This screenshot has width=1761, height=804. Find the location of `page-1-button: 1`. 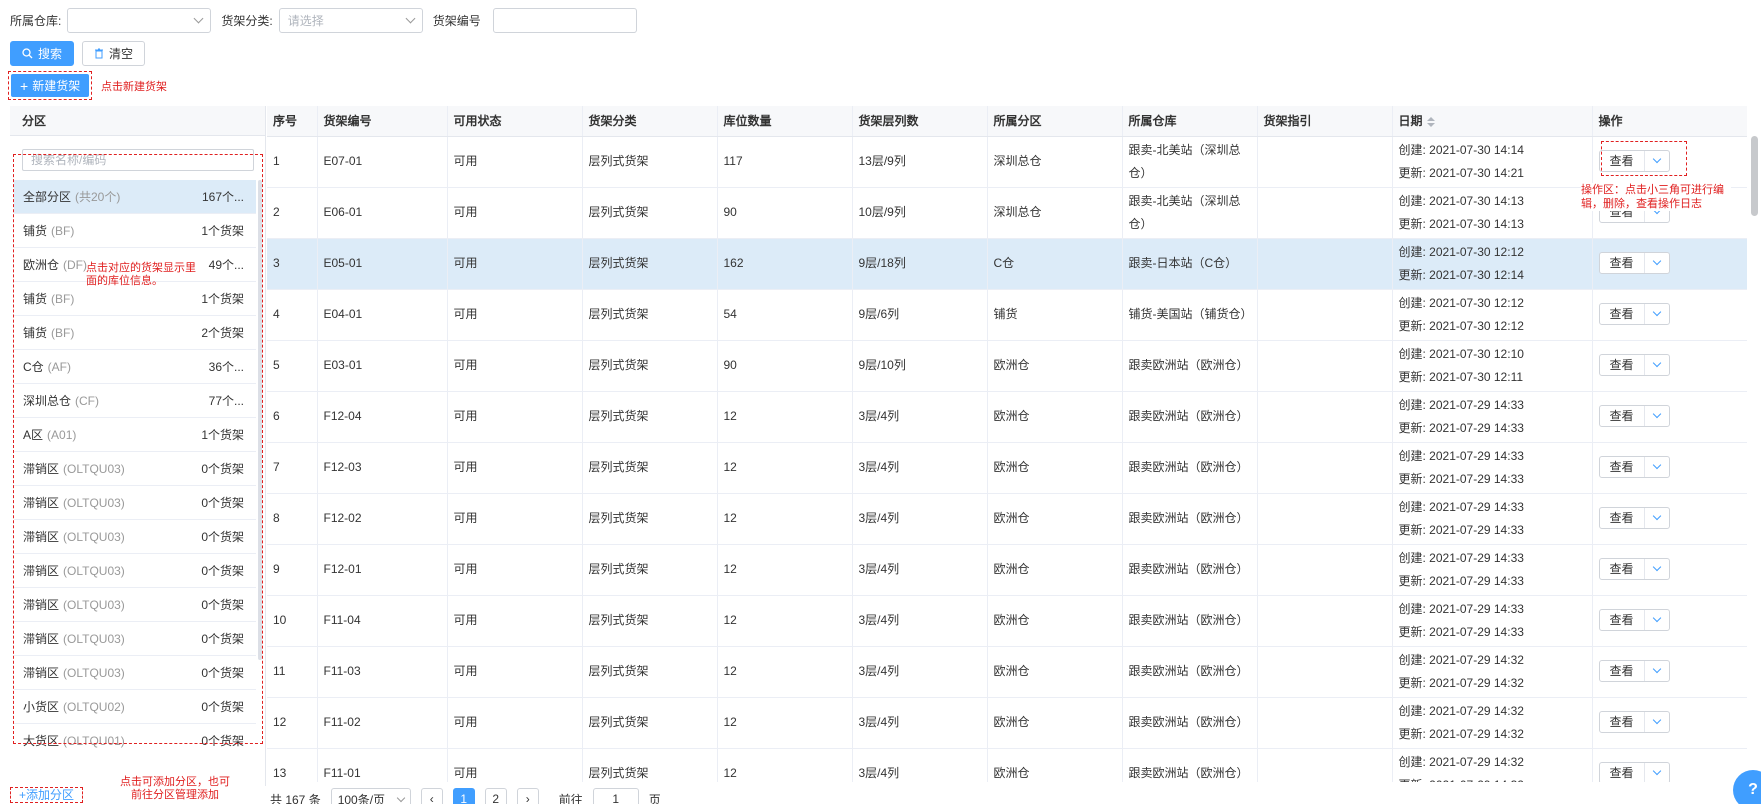

page-1-button: 1 is located at coordinates (463, 796).